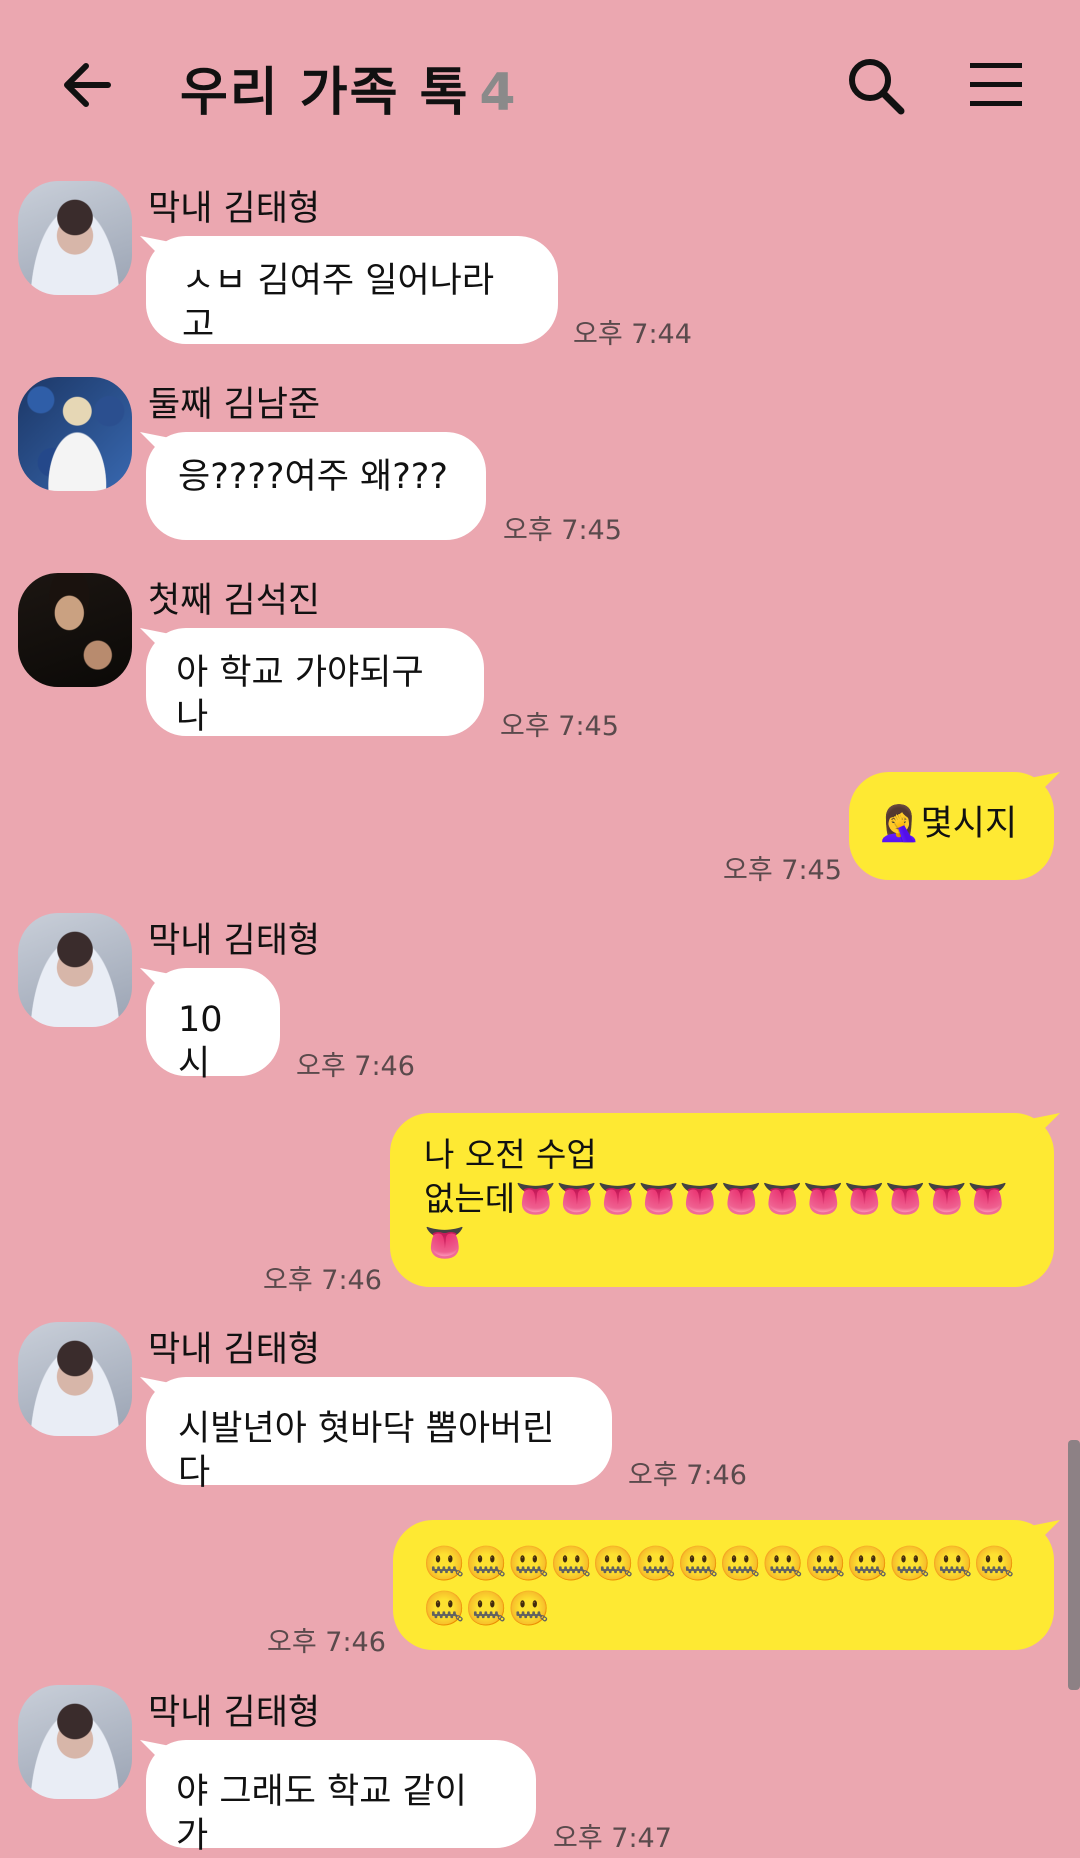 The image size is (1080, 1858). What do you see at coordinates (498, 93) in the screenshot?
I see `member-count: 4` at bounding box center [498, 93].